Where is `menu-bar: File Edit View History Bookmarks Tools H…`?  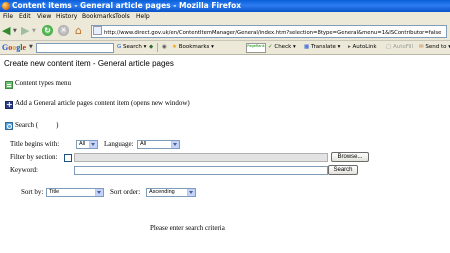 menu-bar: File Edit View History Bookmarks Tools H… is located at coordinates (225, 17).